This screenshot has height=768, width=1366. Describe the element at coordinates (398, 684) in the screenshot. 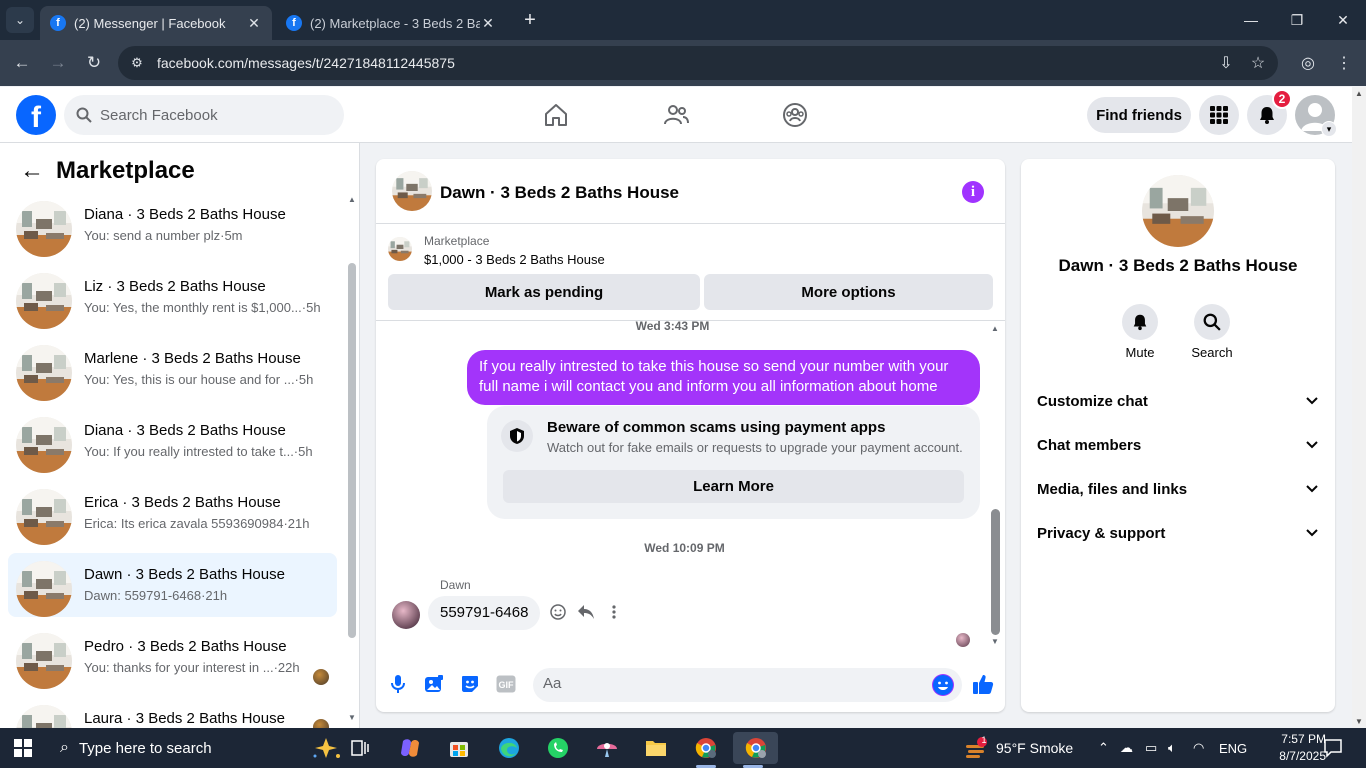

I see `microphone-icon` at that location.